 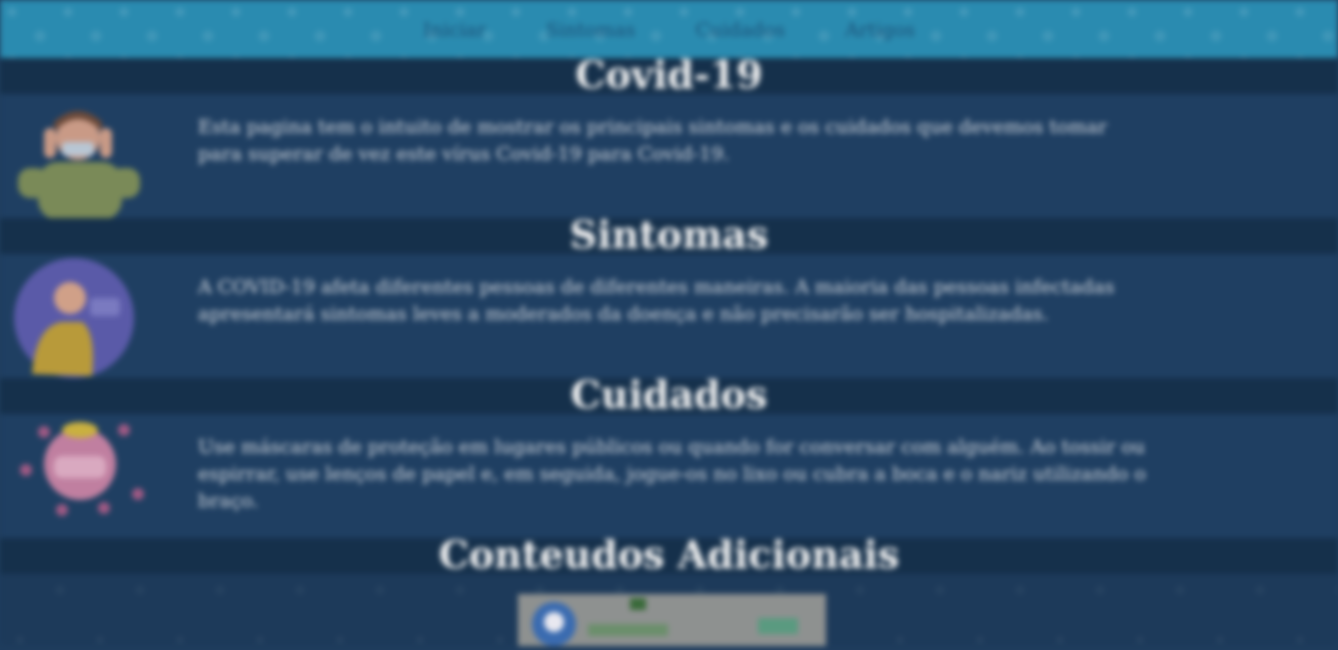 I want to click on nav-link-iniciar: Iniciar, so click(x=454, y=30).